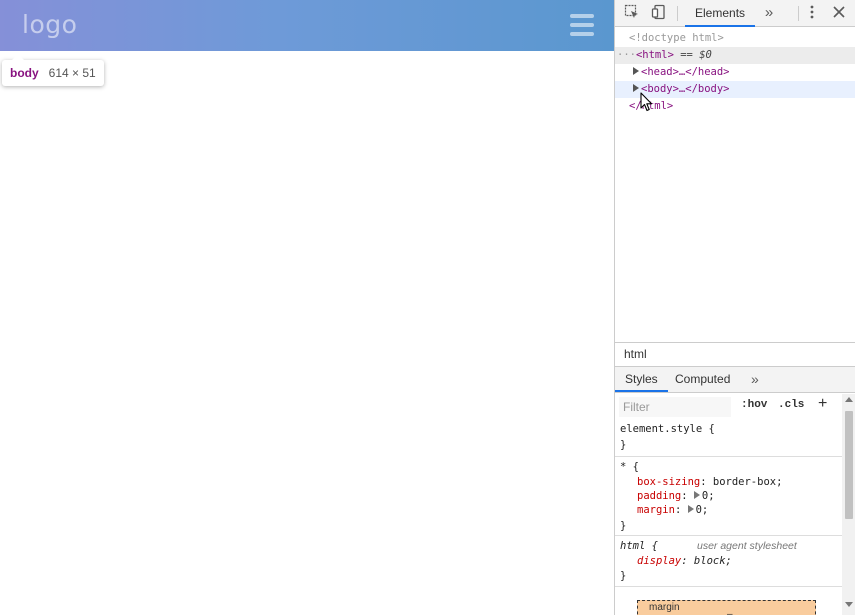 This screenshot has width=855, height=615. Describe the element at coordinates (735, 55) in the screenshot. I see `dom-html-node: ···<html> == $0` at that location.